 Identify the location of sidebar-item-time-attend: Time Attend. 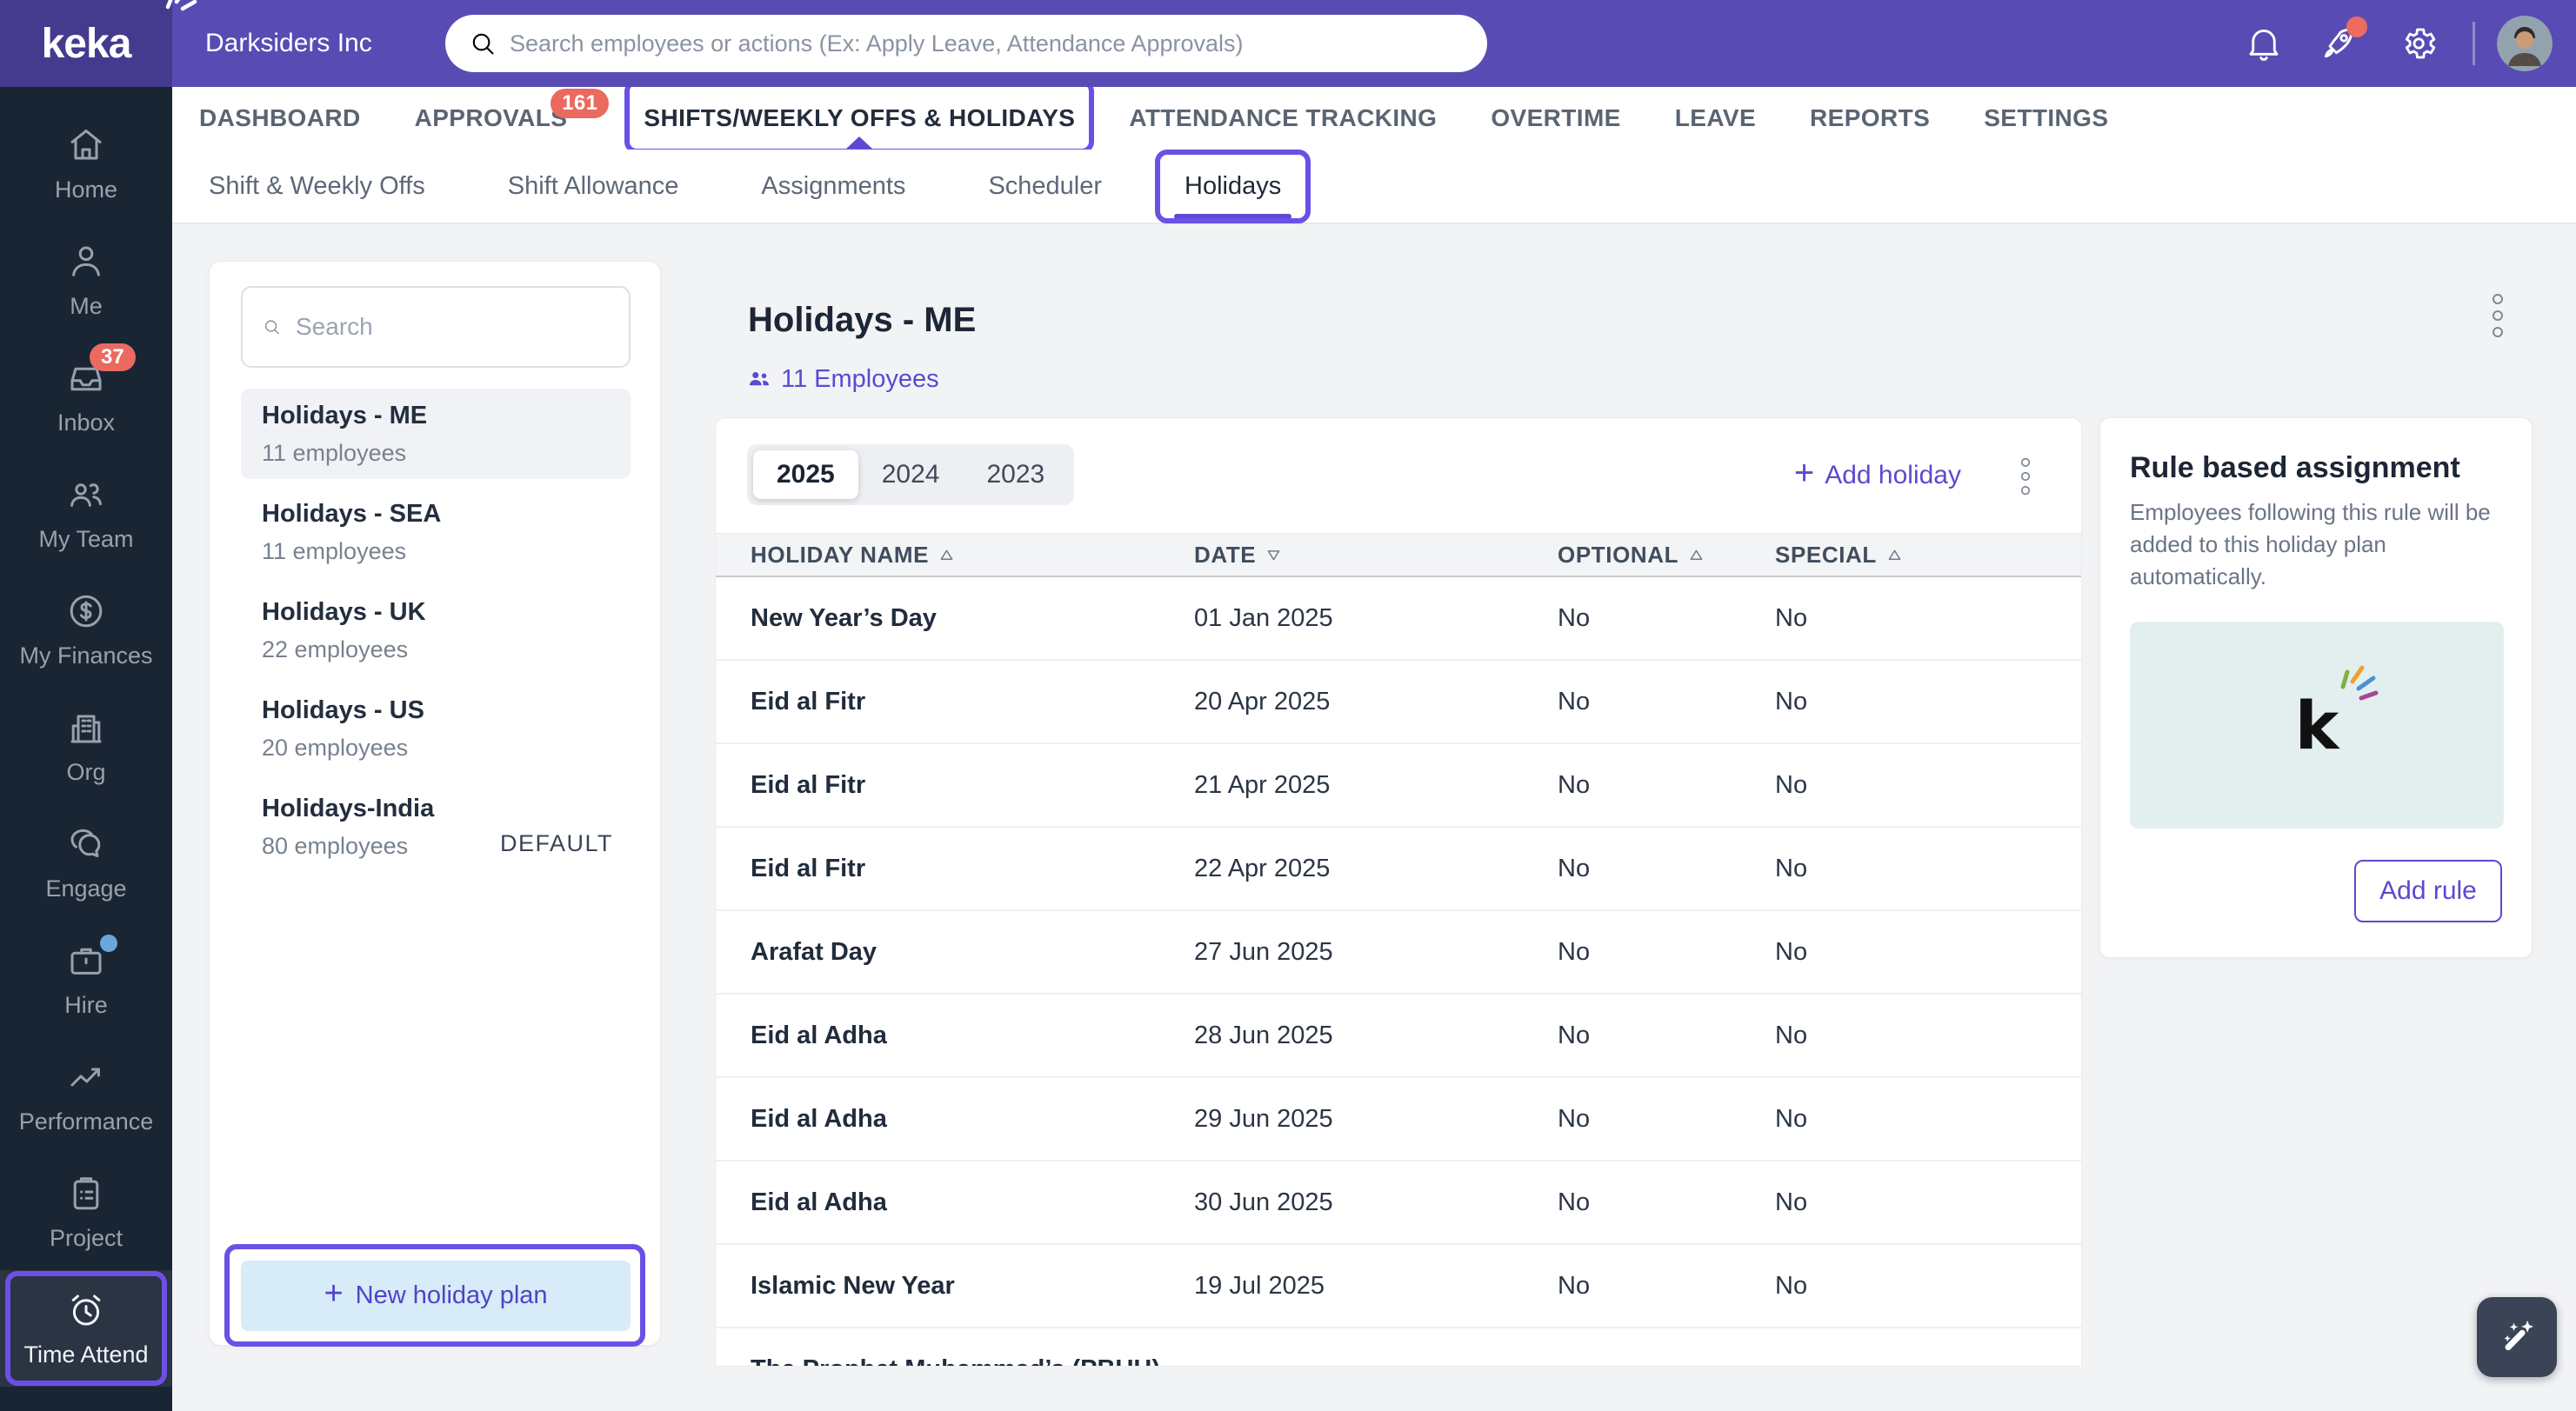
(86, 1329).